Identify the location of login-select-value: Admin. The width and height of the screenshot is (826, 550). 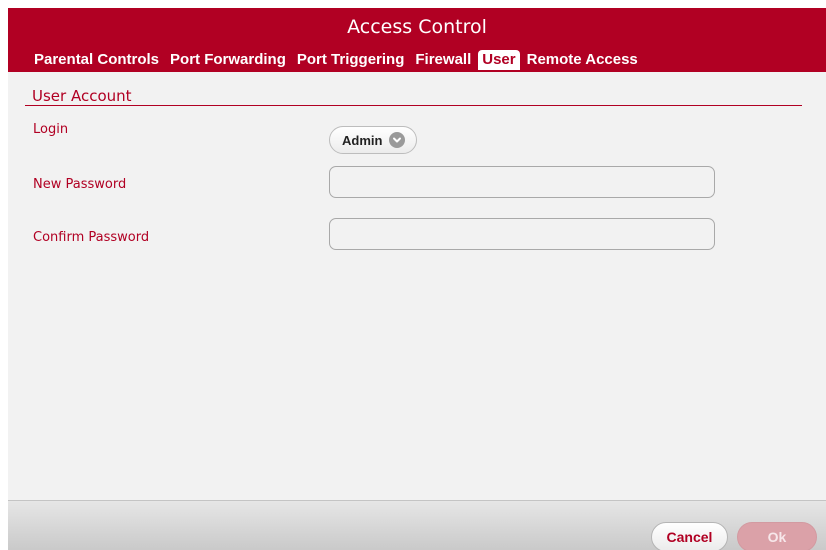
(362, 140).